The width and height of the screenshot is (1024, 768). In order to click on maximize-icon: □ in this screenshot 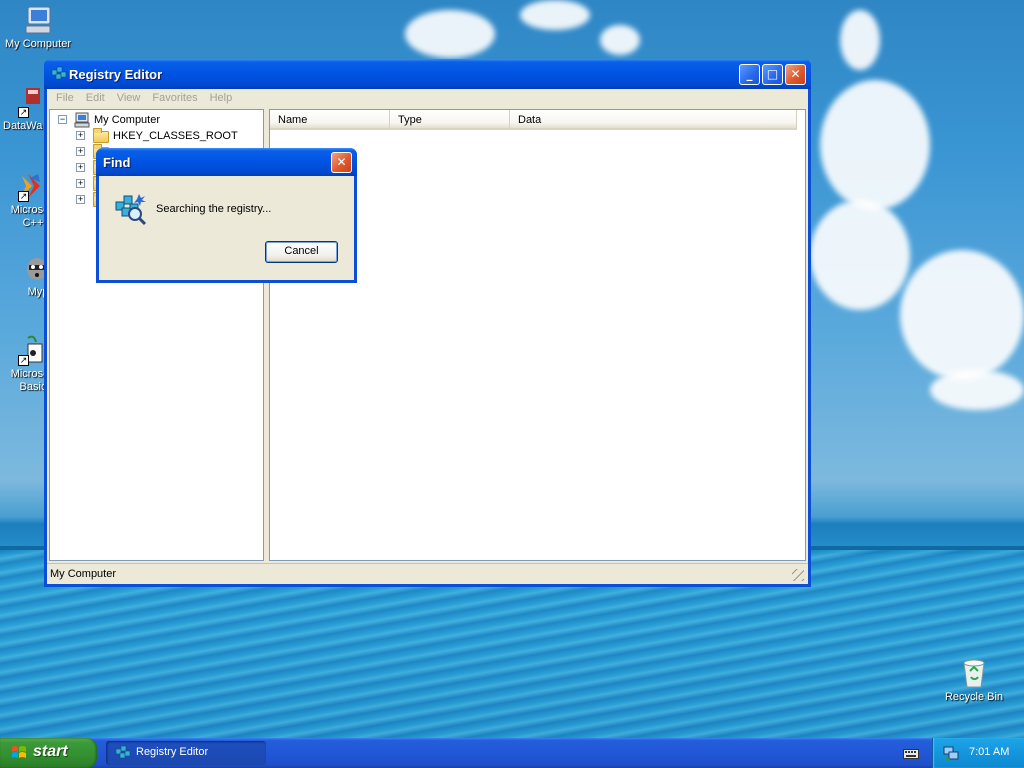, I will do `click(772, 74)`.